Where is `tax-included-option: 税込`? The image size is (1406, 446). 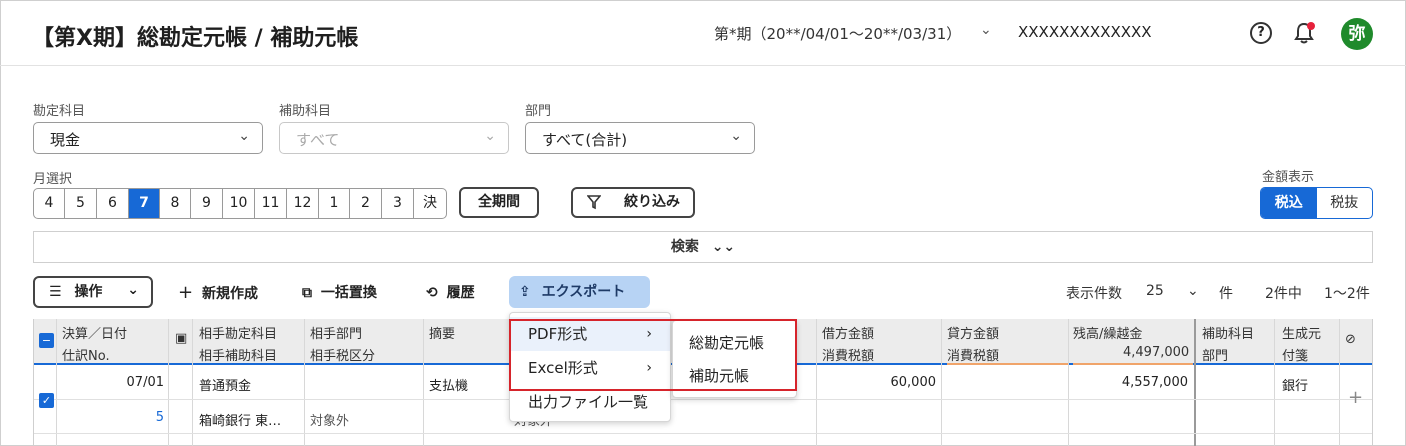
tax-included-option: 税込 is located at coordinates (1289, 203).